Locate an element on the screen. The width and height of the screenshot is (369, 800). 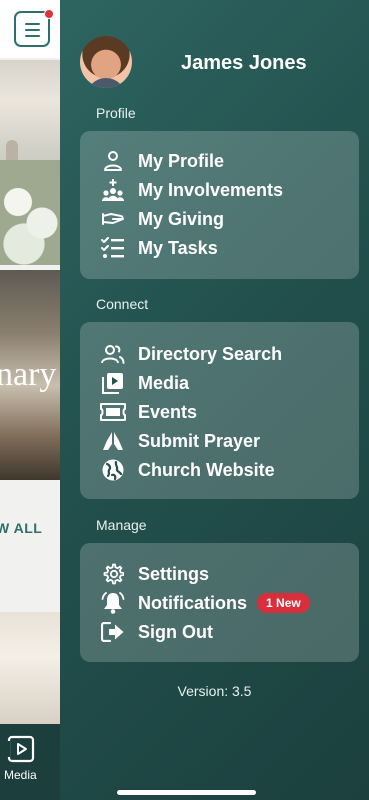
notification-badge: 1 New is located at coordinates (283, 603).